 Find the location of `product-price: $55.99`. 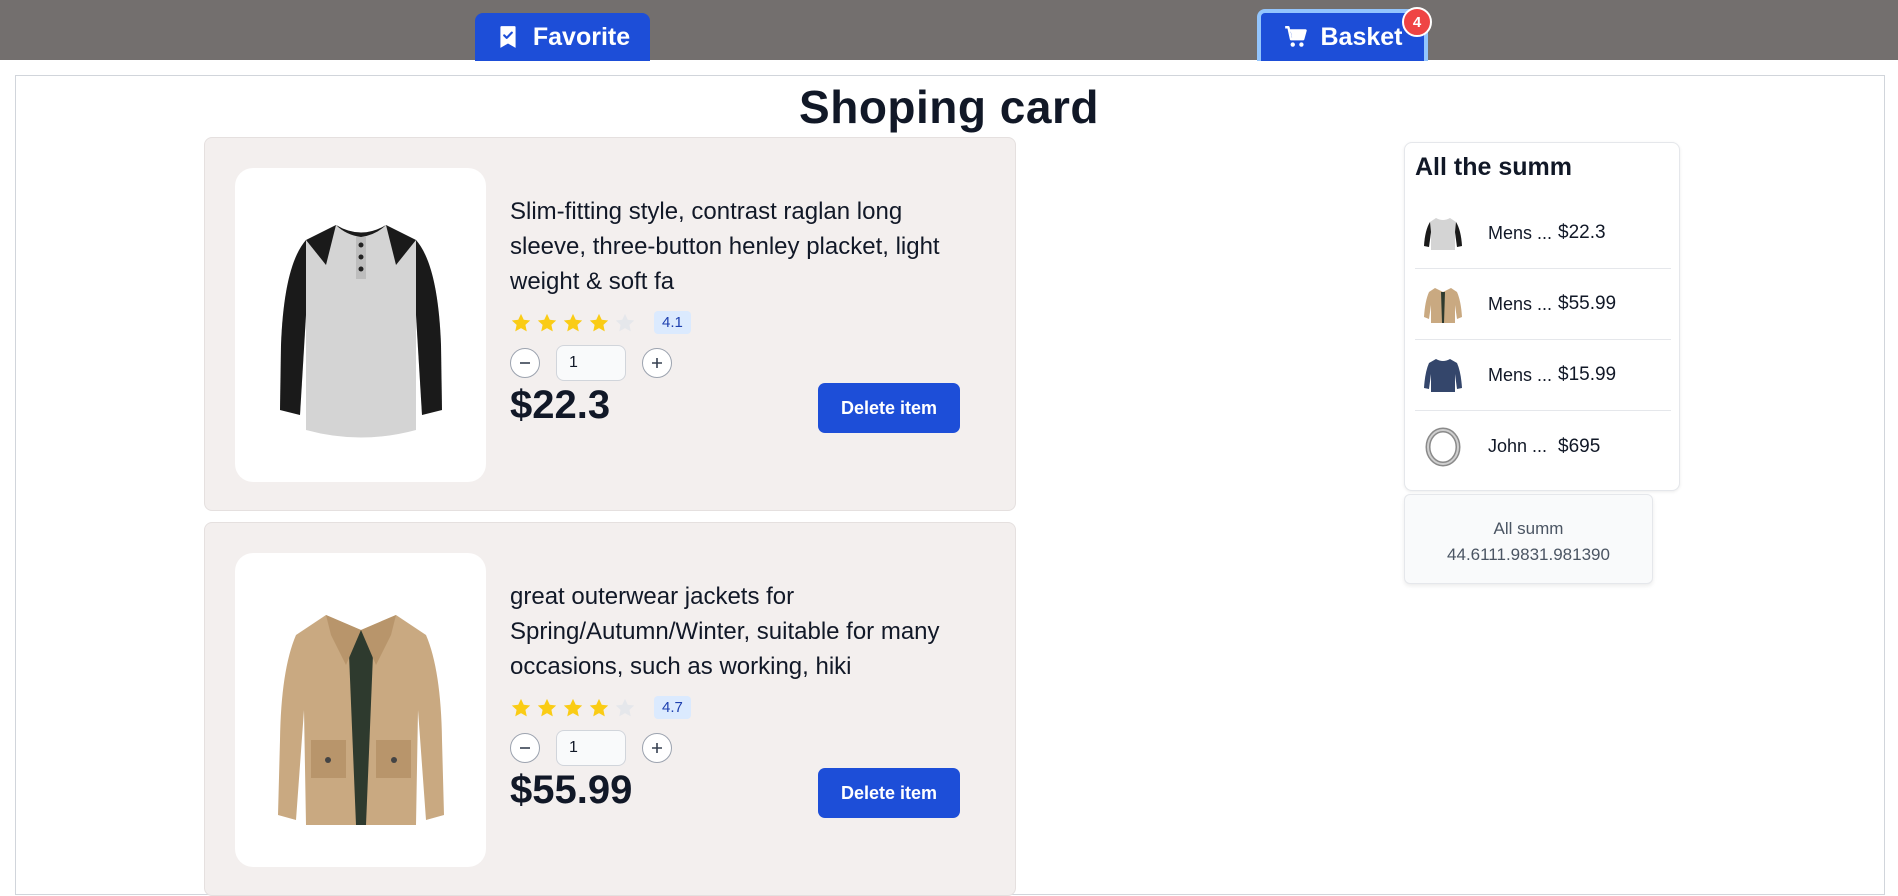

product-price: $55.99 is located at coordinates (571, 790).